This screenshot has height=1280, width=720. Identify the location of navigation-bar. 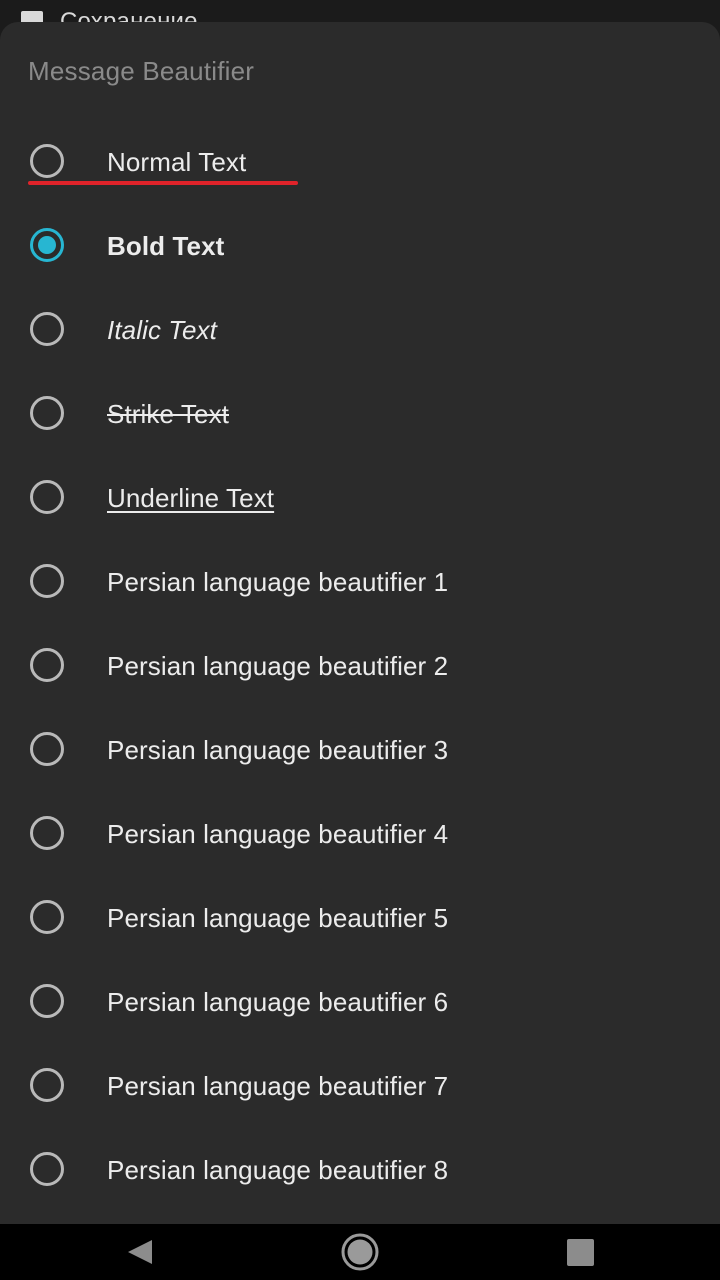
(360, 1252).